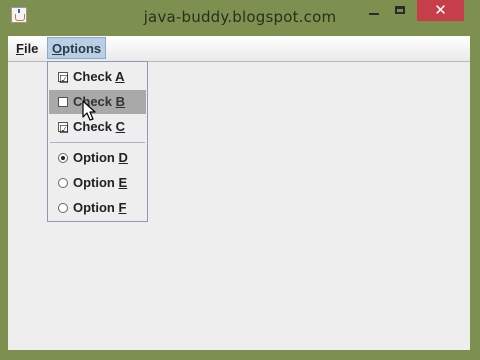  I want to click on mouse-pointer-icon, so click(89, 110).